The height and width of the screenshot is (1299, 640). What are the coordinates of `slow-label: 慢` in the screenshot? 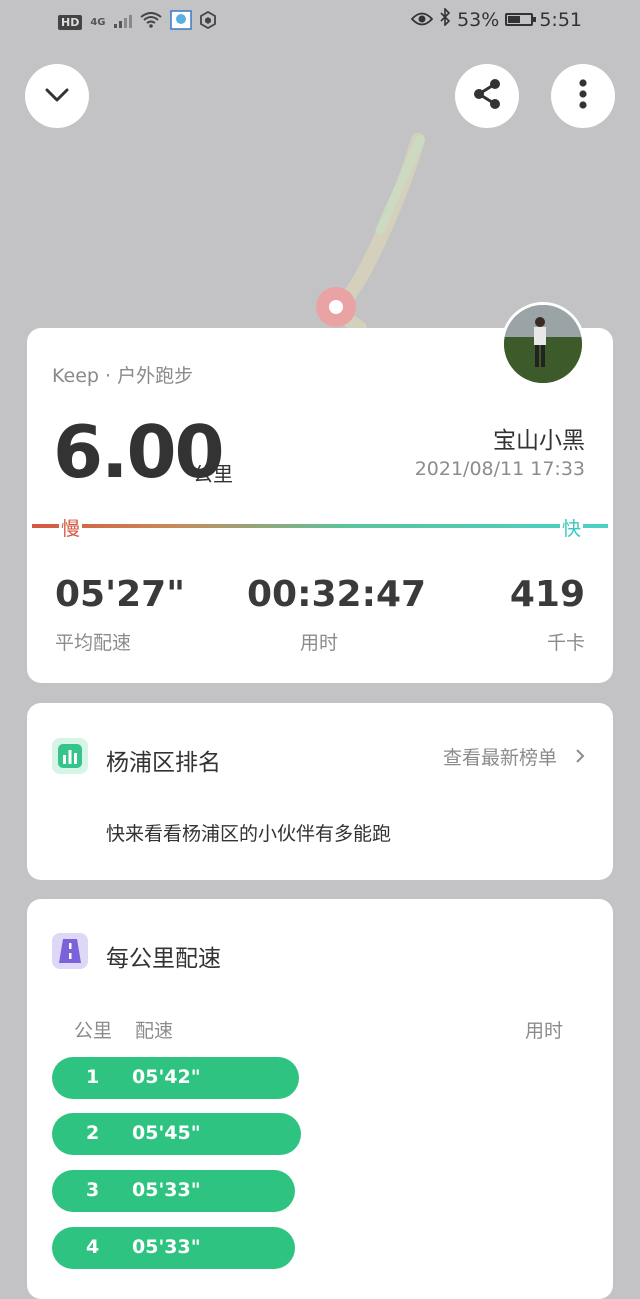 It's located at (71, 527).